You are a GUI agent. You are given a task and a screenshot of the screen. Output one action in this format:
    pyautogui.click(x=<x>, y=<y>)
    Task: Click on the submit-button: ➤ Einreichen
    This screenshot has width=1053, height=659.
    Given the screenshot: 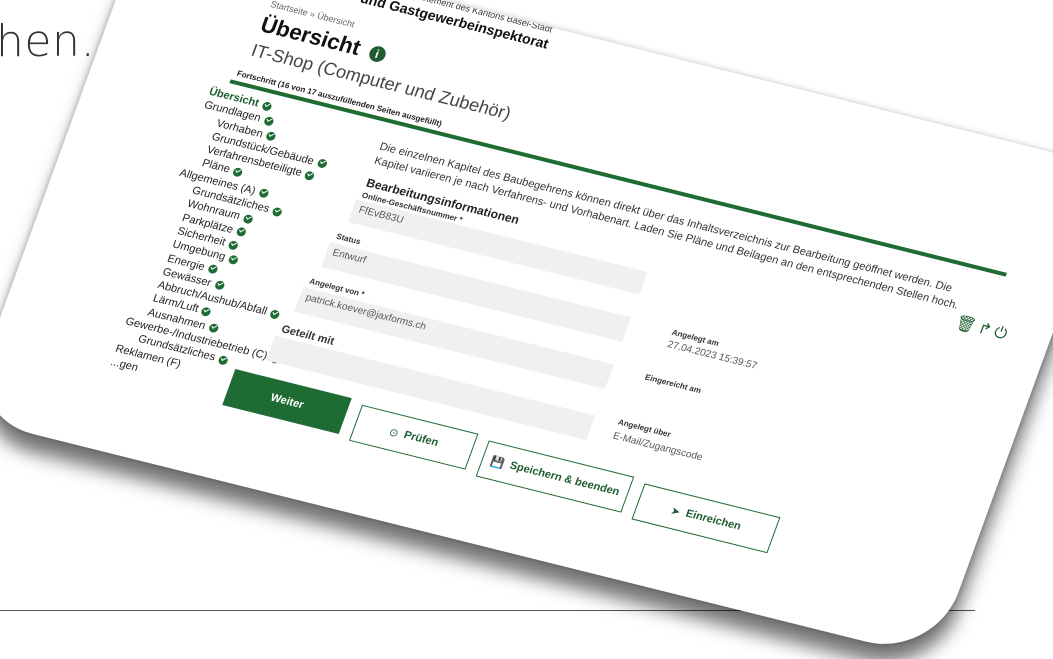 What is the action you would take?
    pyautogui.click(x=706, y=518)
    